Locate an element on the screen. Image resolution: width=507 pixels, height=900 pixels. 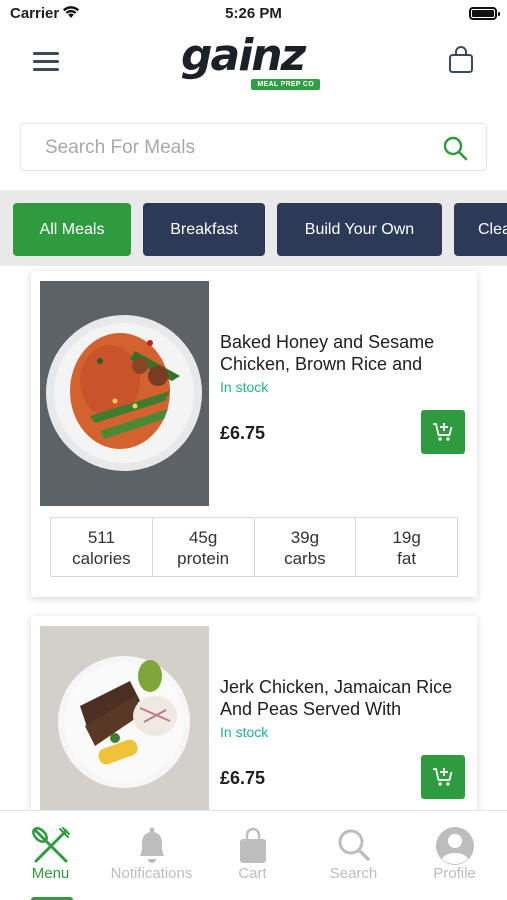
macro-calories: 511 calories is located at coordinates (102, 547).